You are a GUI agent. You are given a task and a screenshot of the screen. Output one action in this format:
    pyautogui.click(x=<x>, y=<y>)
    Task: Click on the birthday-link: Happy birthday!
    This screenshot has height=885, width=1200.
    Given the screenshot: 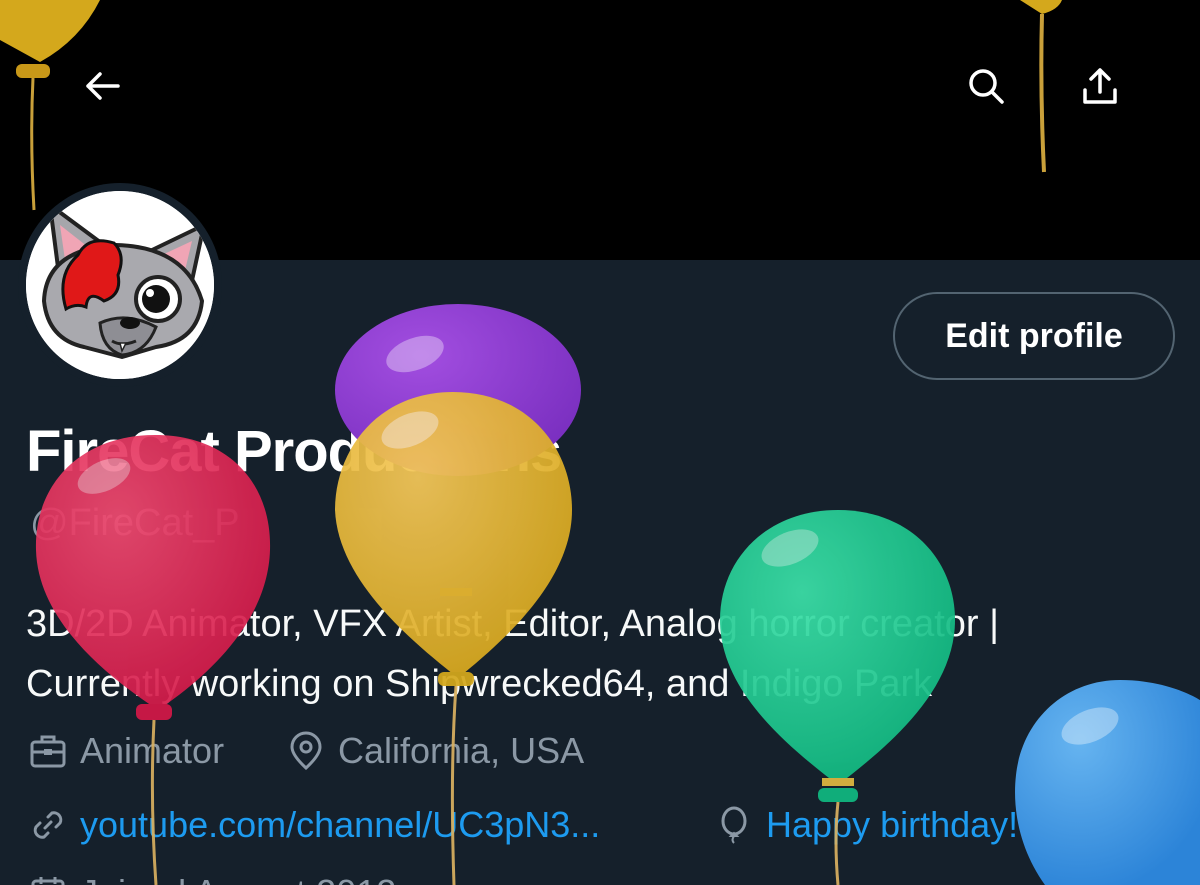 What is the action you would take?
    pyautogui.click(x=892, y=825)
    